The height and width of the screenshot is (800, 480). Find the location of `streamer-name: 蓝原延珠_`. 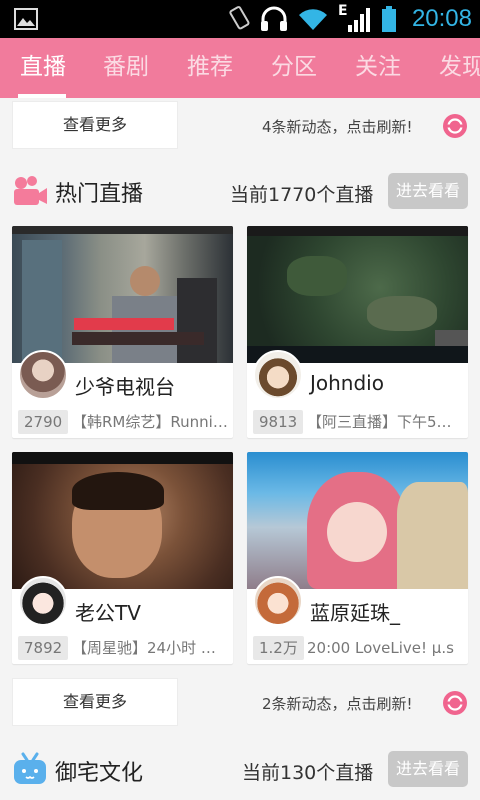

streamer-name: 蓝原延珠_ is located at coordinates (355, 613).